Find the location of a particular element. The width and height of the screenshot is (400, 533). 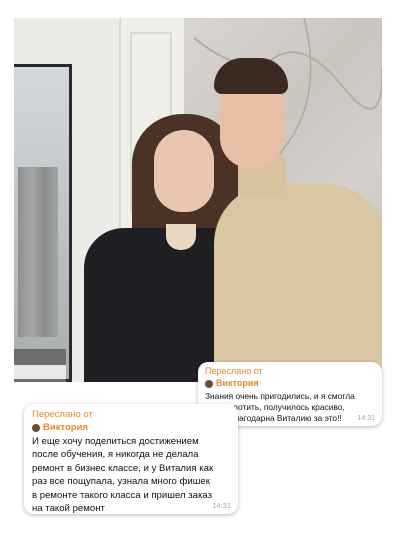

bed-sheet is located at coordinates (40, 372).